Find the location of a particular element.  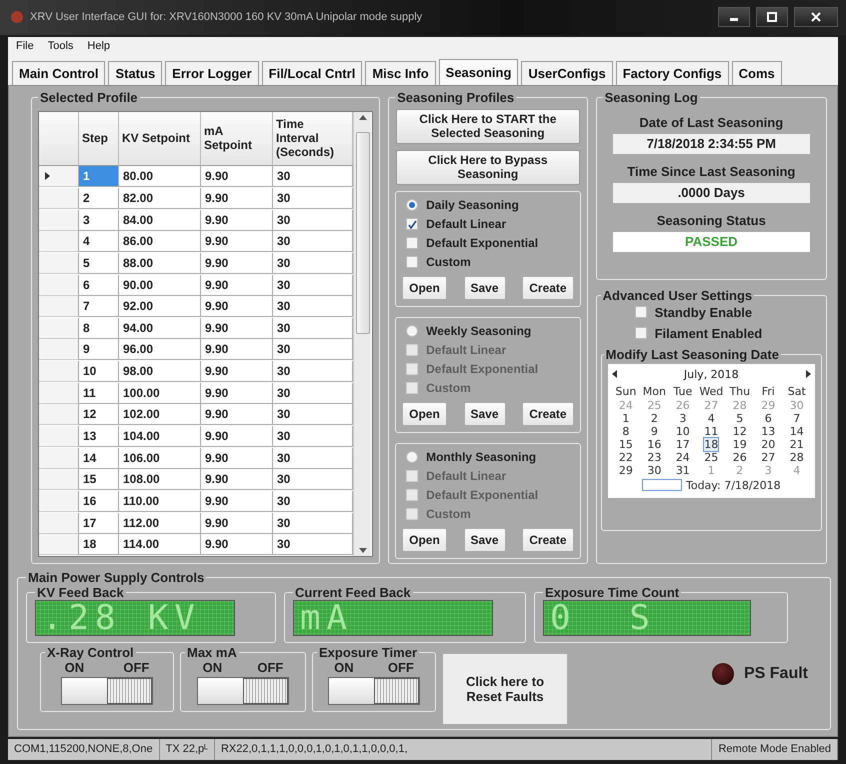

minimize-button is located at coordinates (734, 17).